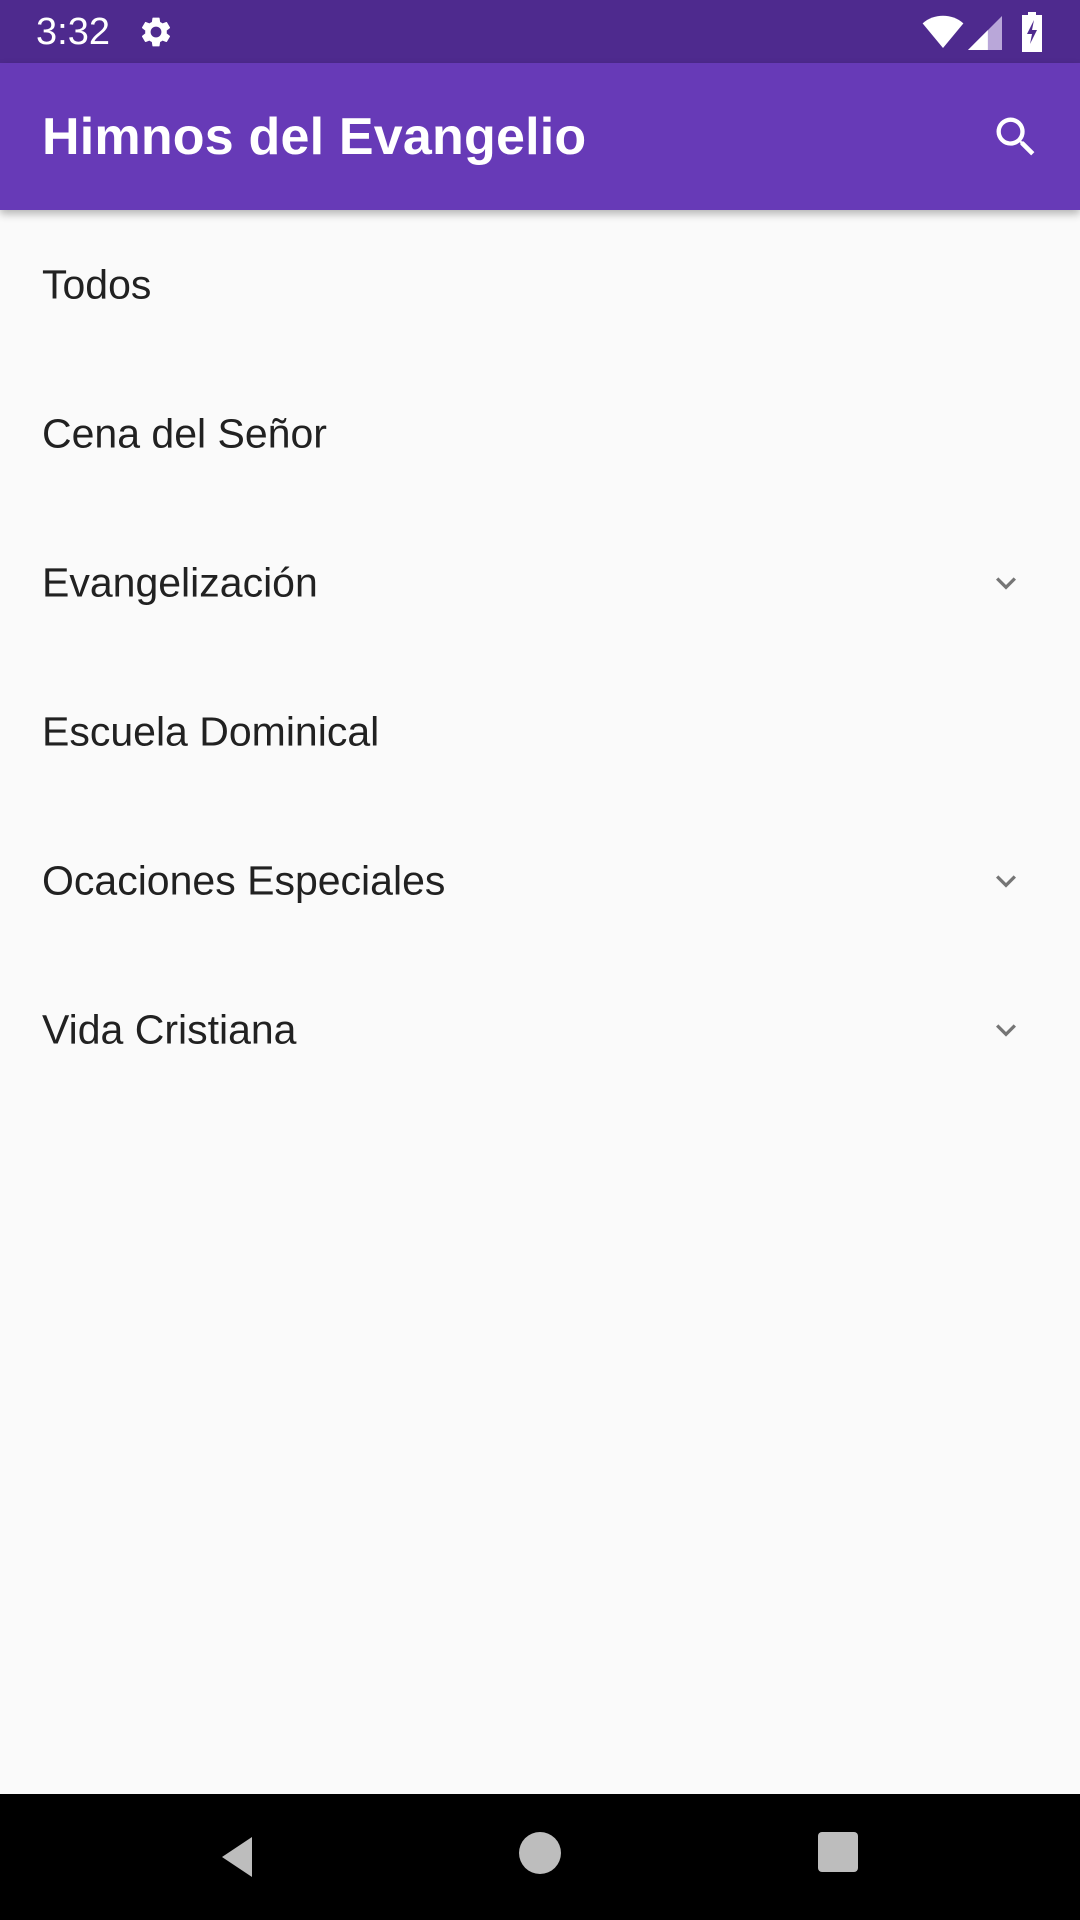  What do you see at coordinates (184, 433) in the screenshot?
I see `list-item-label: Cena del Señor` at bounding box center [184, 433].